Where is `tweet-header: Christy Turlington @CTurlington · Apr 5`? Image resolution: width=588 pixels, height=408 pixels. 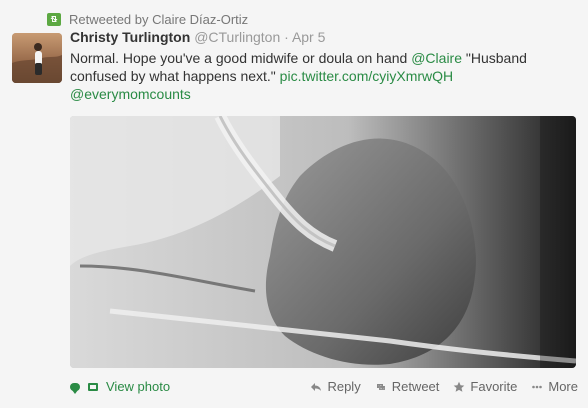
tweet-header: Christy Turlington @CTurlington · Apr 5 is located at coordinates (197, 37).